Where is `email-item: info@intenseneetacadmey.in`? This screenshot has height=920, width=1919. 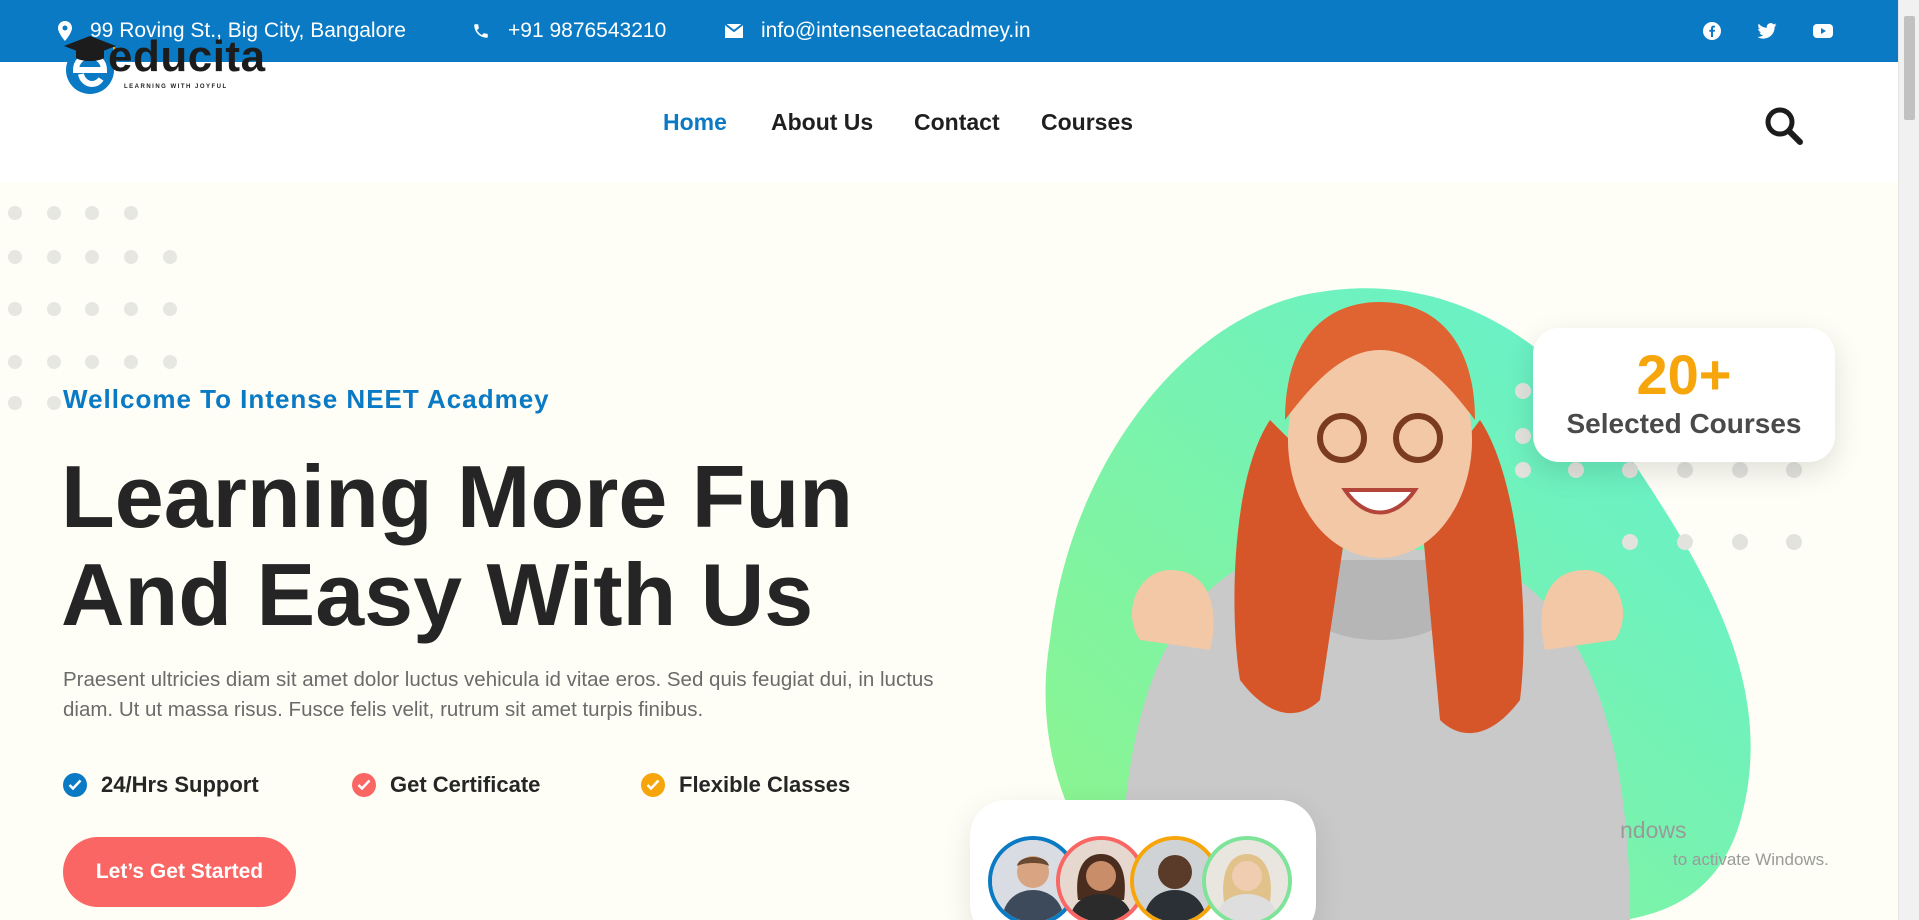 email-item: info@intenseneetacadmey.in is located at coordinates (878, 31).